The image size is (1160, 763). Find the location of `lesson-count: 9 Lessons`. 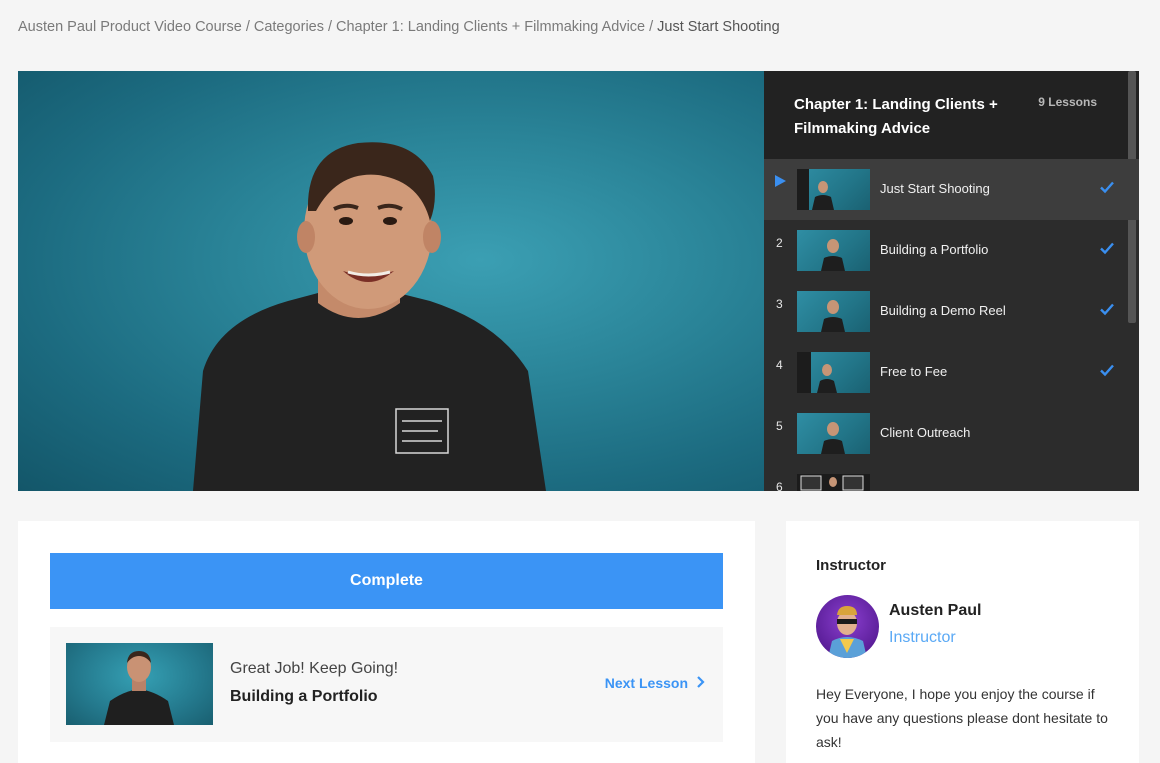

lesson-count: 9 Lessons is located at coordinates (1067, 102).